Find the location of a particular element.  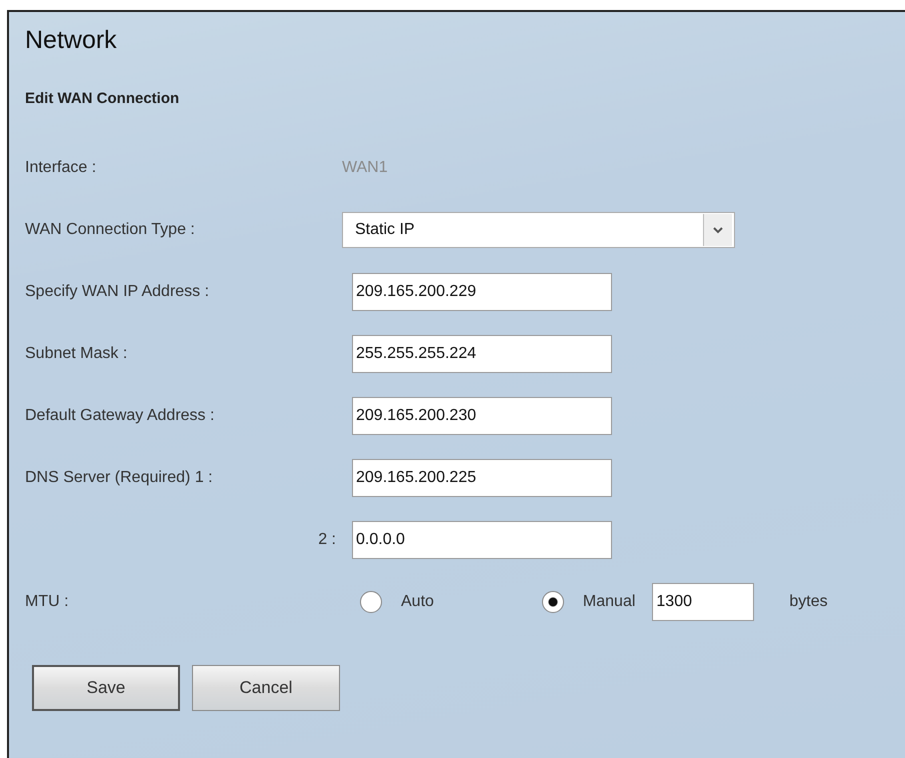

input-field: 0.0.0.0 is located at coordinates (482, 540).